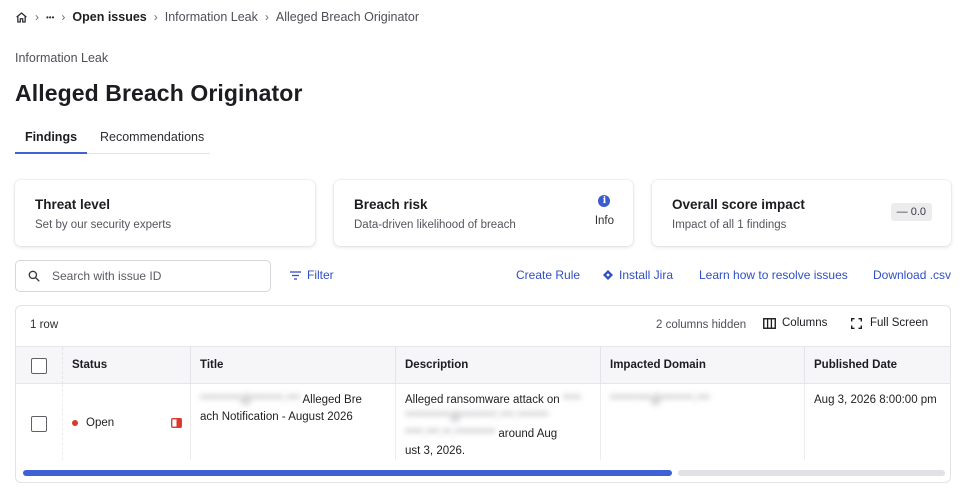 The image size is (969, 488). I want to click on column-header-title: Title, so click(292, 365).